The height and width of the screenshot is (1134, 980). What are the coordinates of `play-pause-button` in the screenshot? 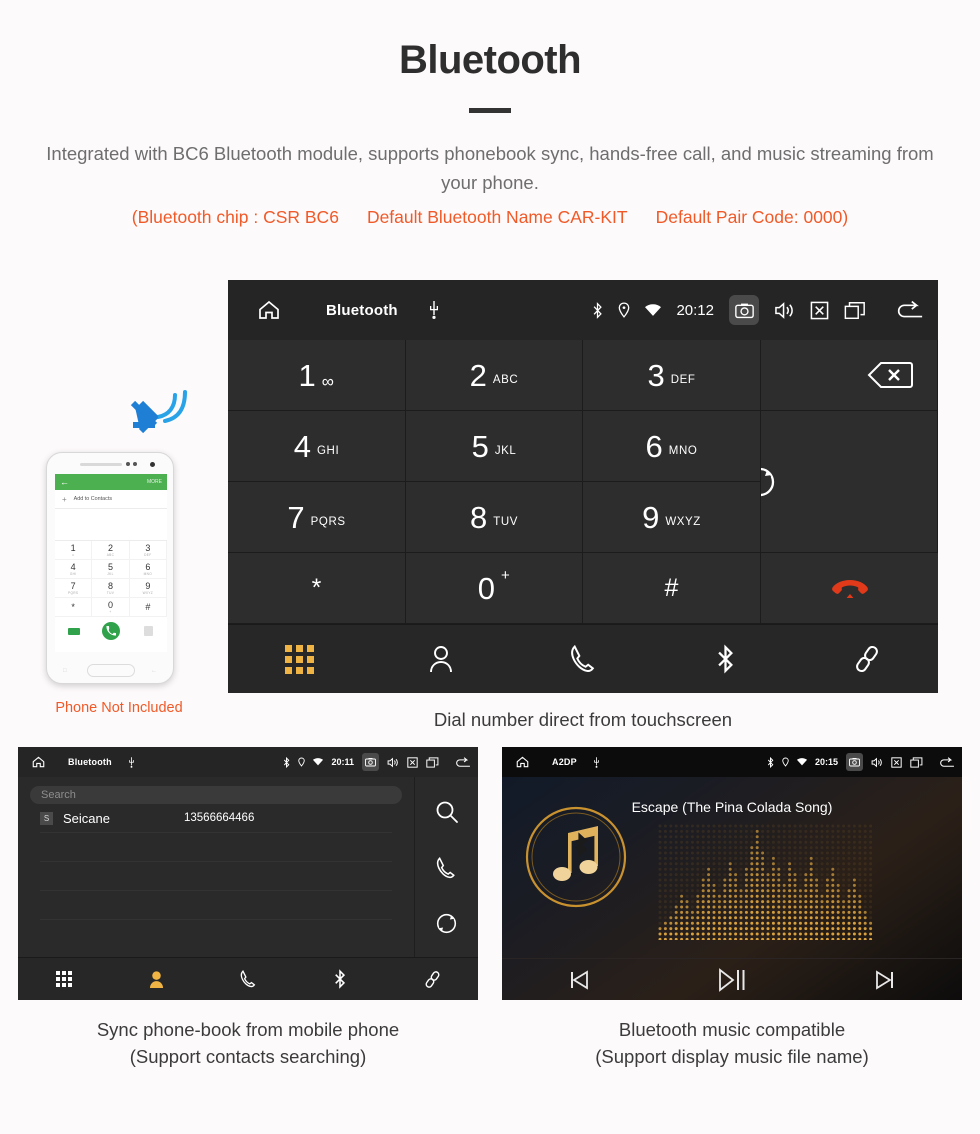 It's located at (731, 980).